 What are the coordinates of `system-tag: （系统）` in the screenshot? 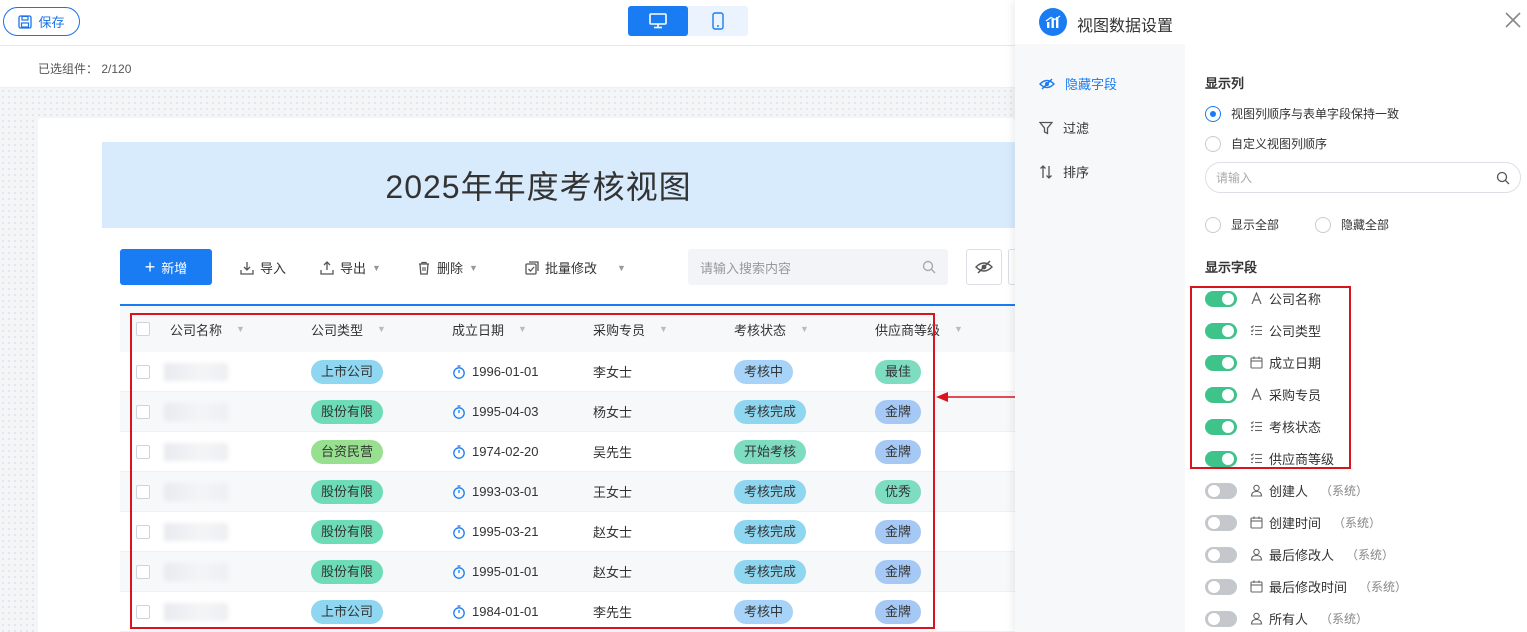 It's located at (1370, 555).